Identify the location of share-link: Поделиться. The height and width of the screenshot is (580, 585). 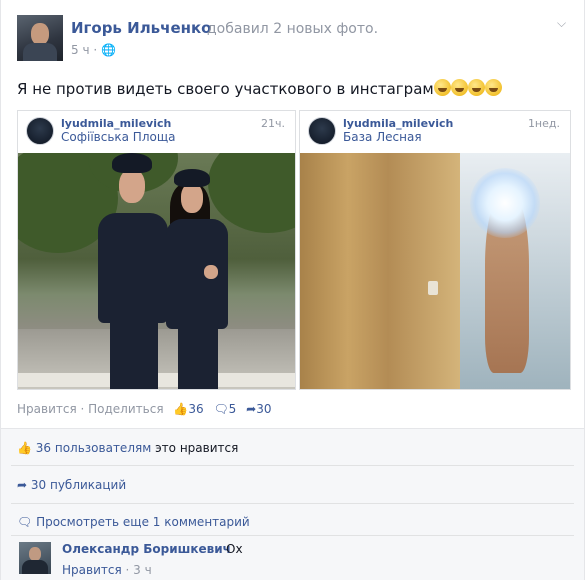
(125, 409).